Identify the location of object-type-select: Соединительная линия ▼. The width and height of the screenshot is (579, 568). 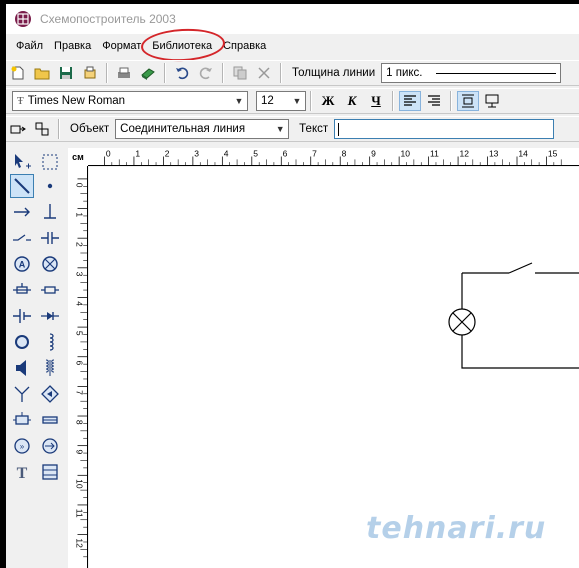
(202, 129).